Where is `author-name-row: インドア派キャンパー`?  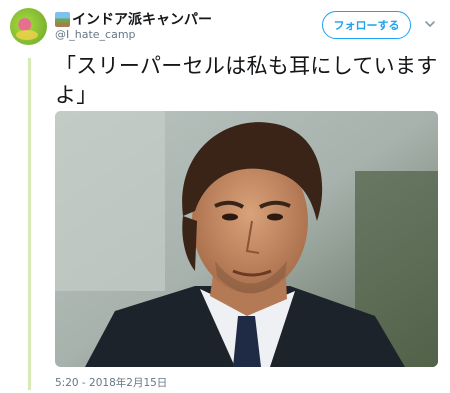
author-name-row: インドア派キャンパー is located at coordinates (133, 19).